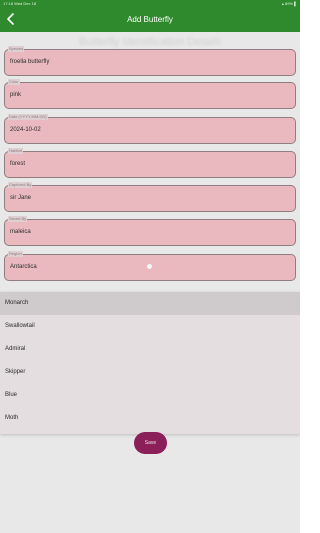  Describe the element at coordinates (150, 163) in the screenshot. I see `habitat-field: Habitat forest` at that location.